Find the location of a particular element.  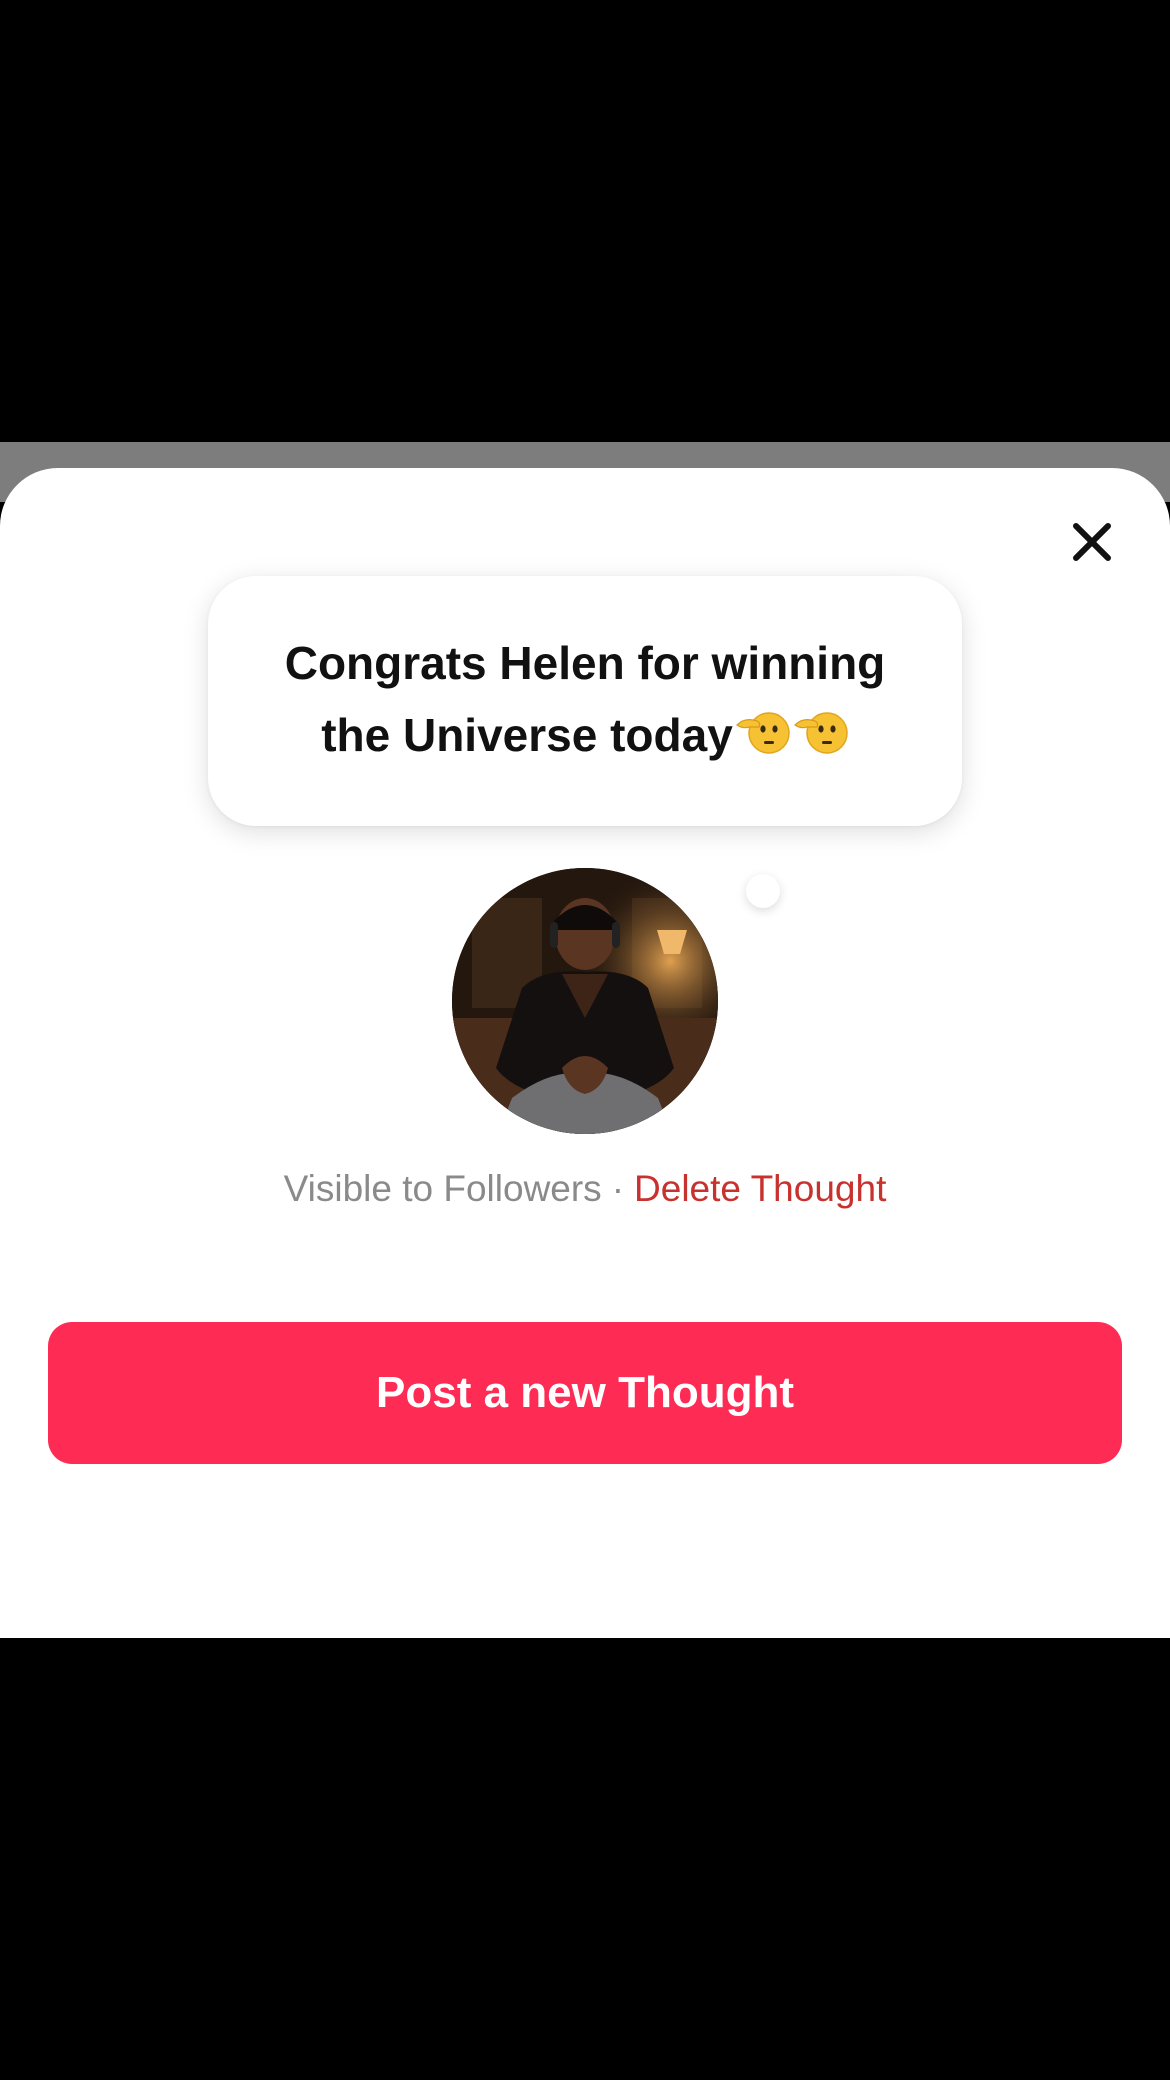

delete-thought-link: Delete Thought is located at coordinates (760, 1188).